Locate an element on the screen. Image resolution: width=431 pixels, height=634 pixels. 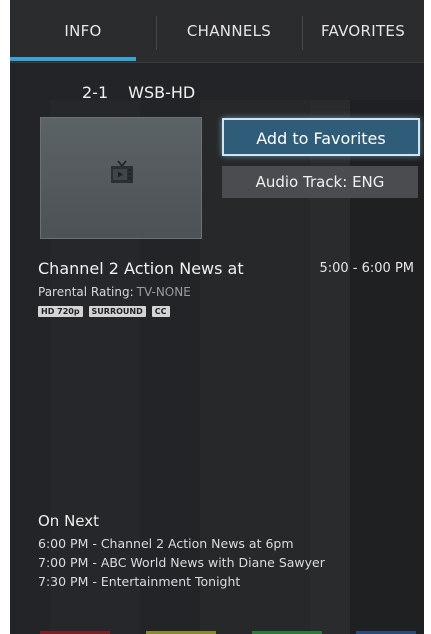
channel-header: 2-1 WSB-HD is located at coordinates (138, 92).